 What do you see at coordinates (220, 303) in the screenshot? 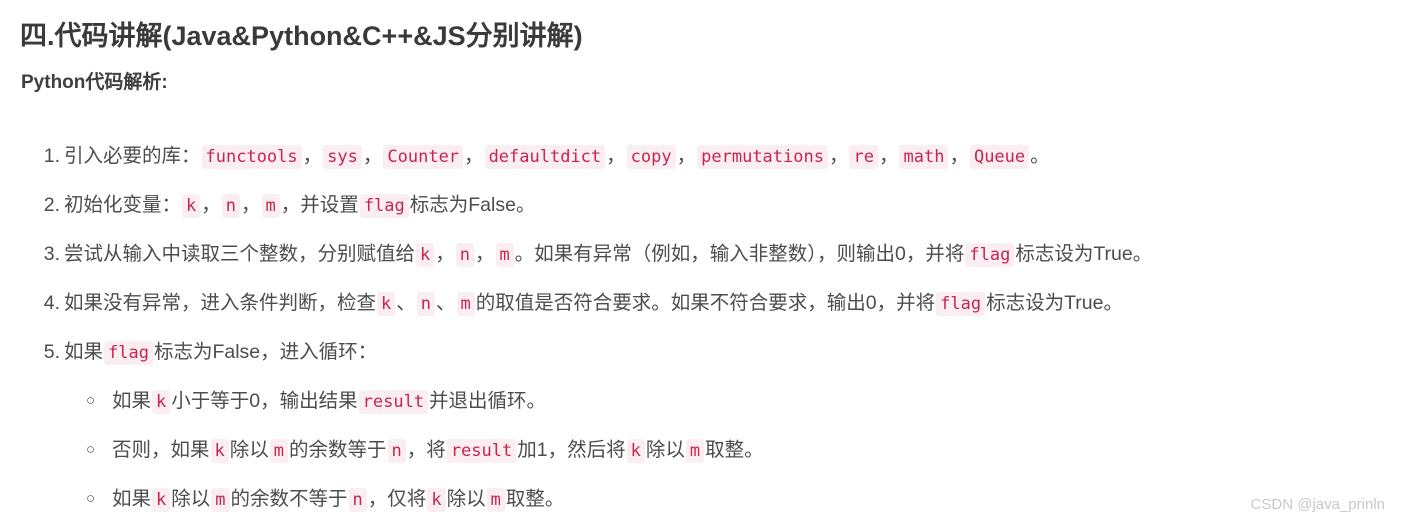
I see `text-fragment: 如果没有异常，进入条件判断，检查` at bounding box center [220, 303].